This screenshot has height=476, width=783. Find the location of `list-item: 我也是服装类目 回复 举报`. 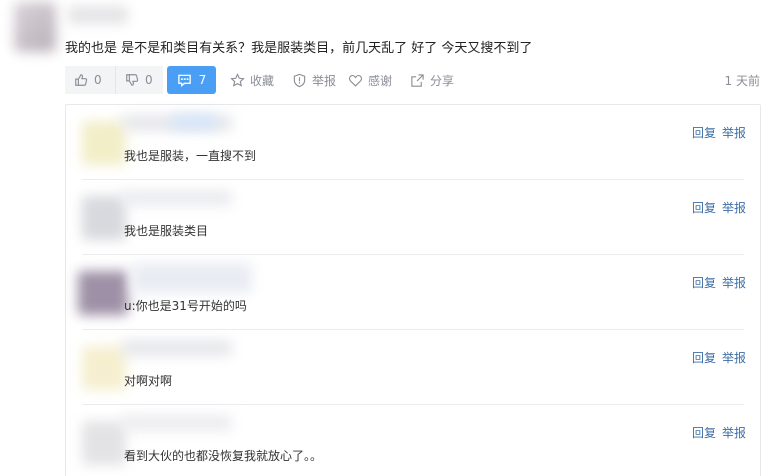

list-item: 我也是服装类目 回复 举报 is located at coordinates (413, 217).